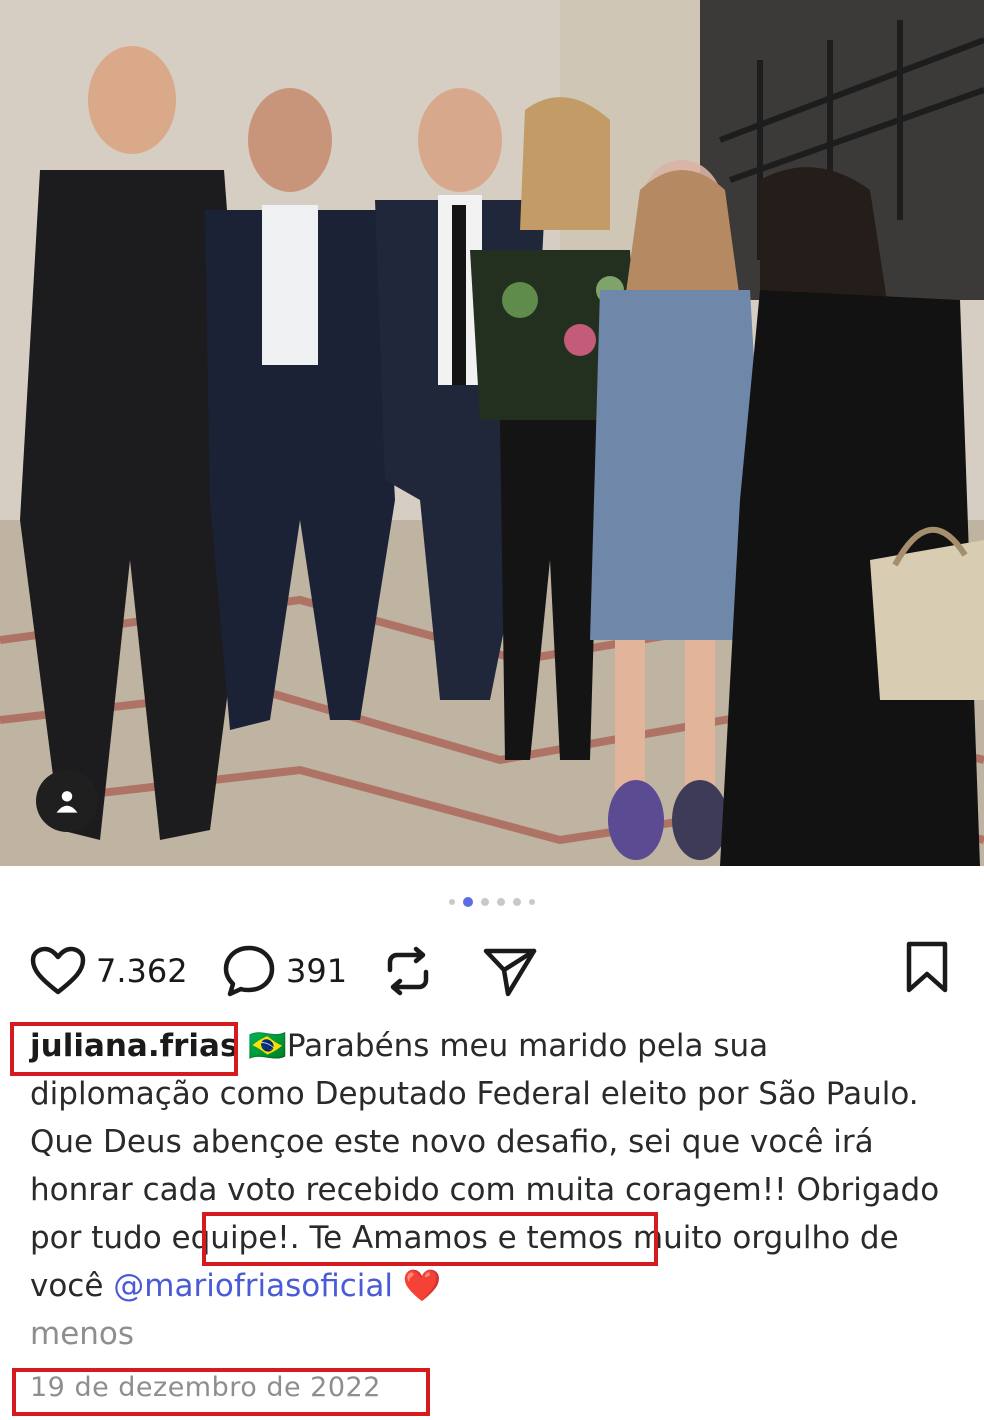 The height and width of the screenshot is (1420, 984). I want to click on post-actions-bar: 7.362 391, so click(492, 971).